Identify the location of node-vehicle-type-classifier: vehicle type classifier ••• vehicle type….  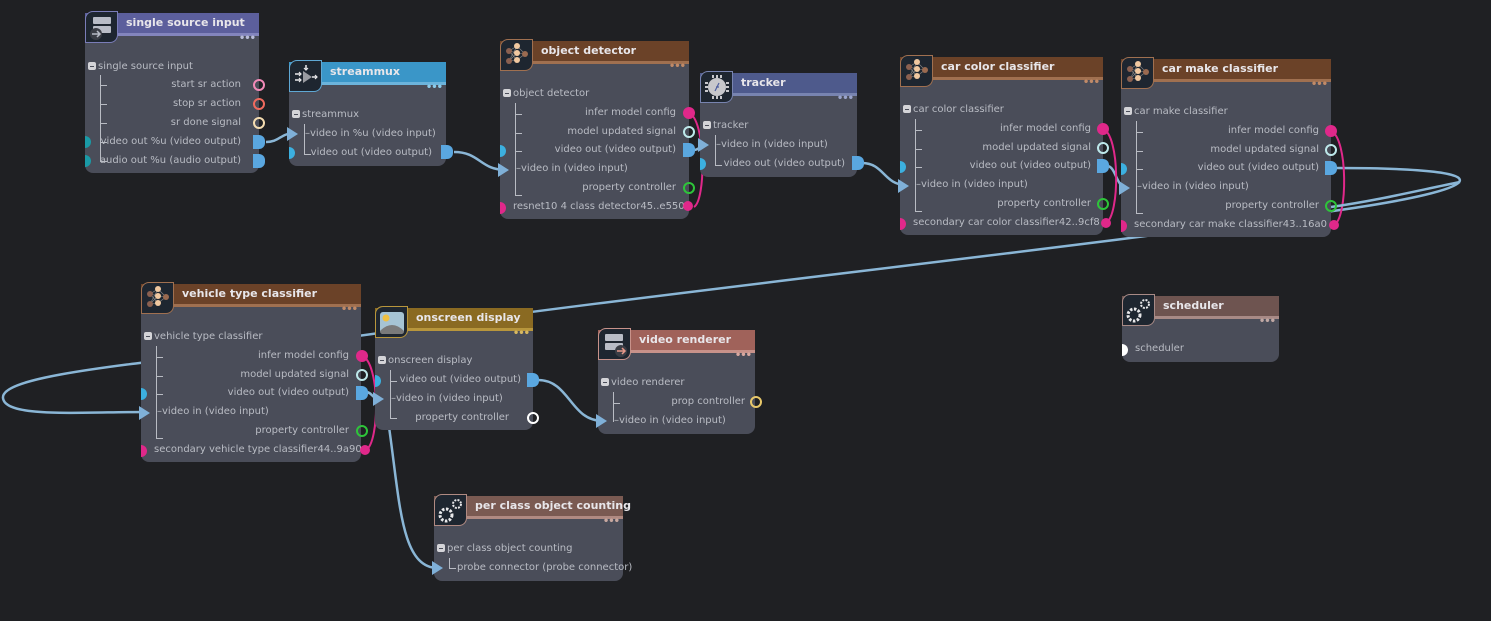
(254, 372).